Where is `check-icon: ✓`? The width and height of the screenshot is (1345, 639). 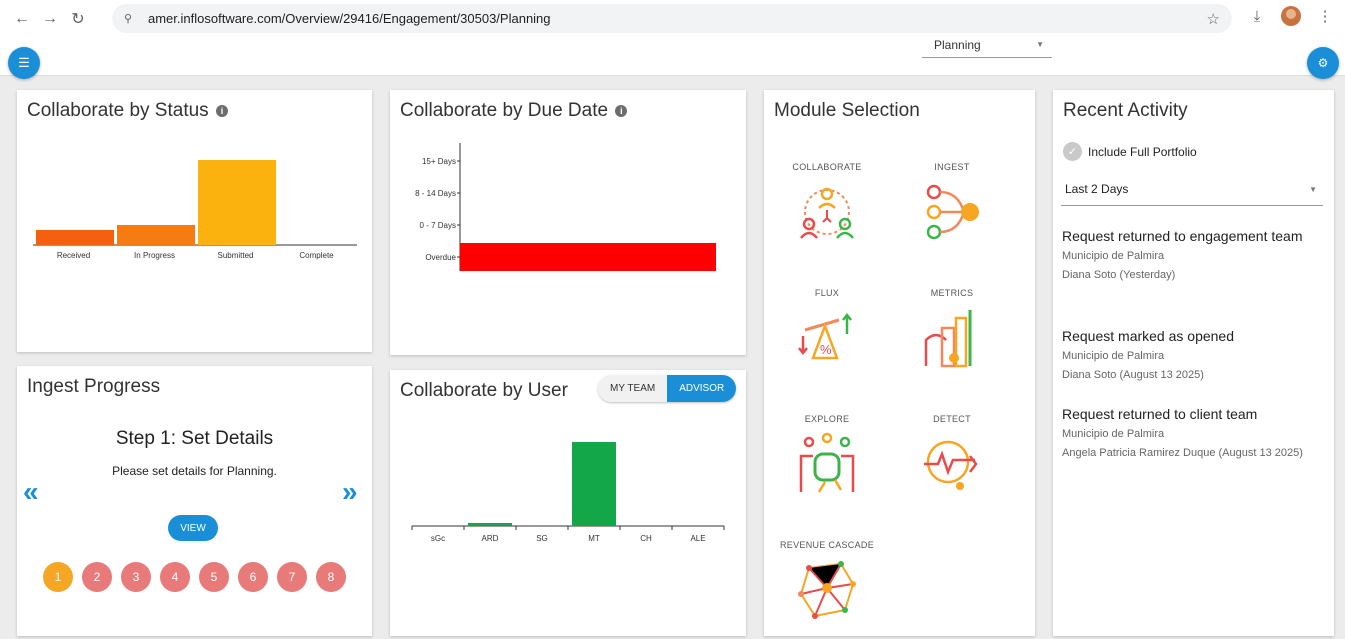
check-icon: ✓ is located at coordinates (1072, 151).